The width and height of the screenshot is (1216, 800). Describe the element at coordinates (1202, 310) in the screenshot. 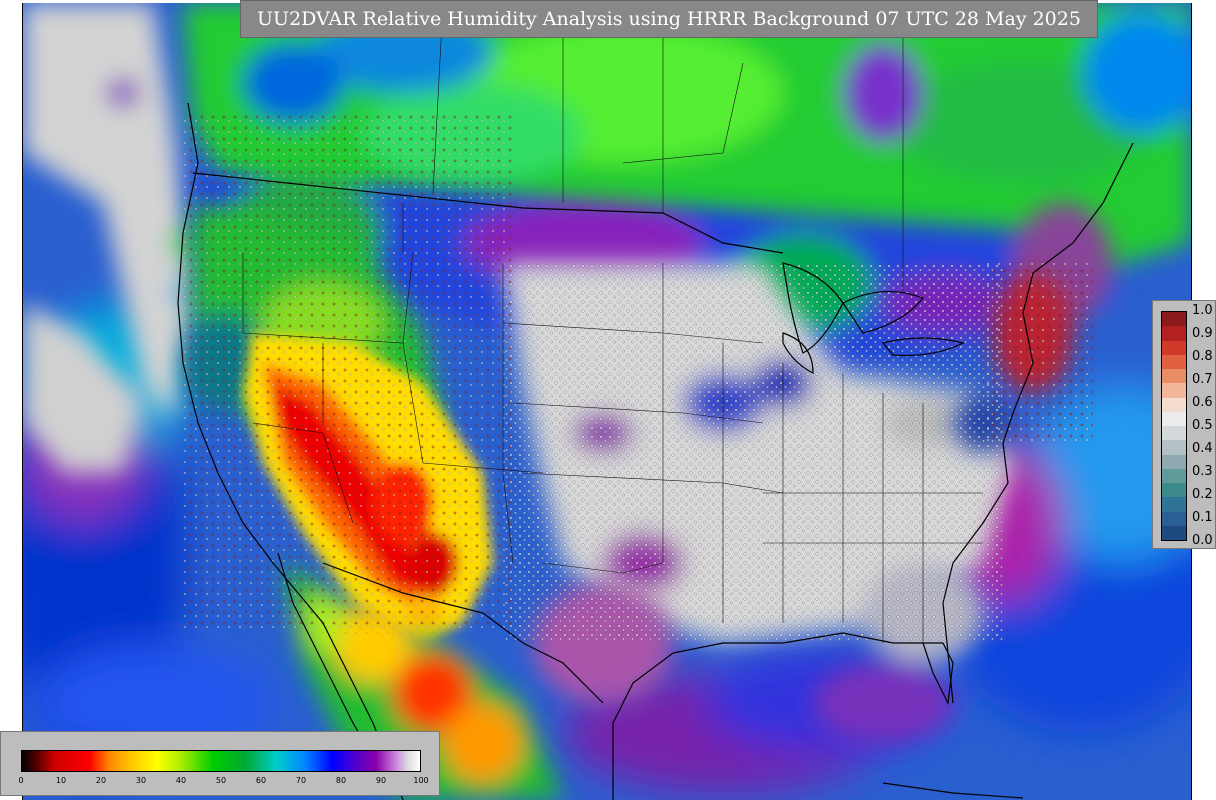

I see `legend-tick-label: 1.0` at that location.